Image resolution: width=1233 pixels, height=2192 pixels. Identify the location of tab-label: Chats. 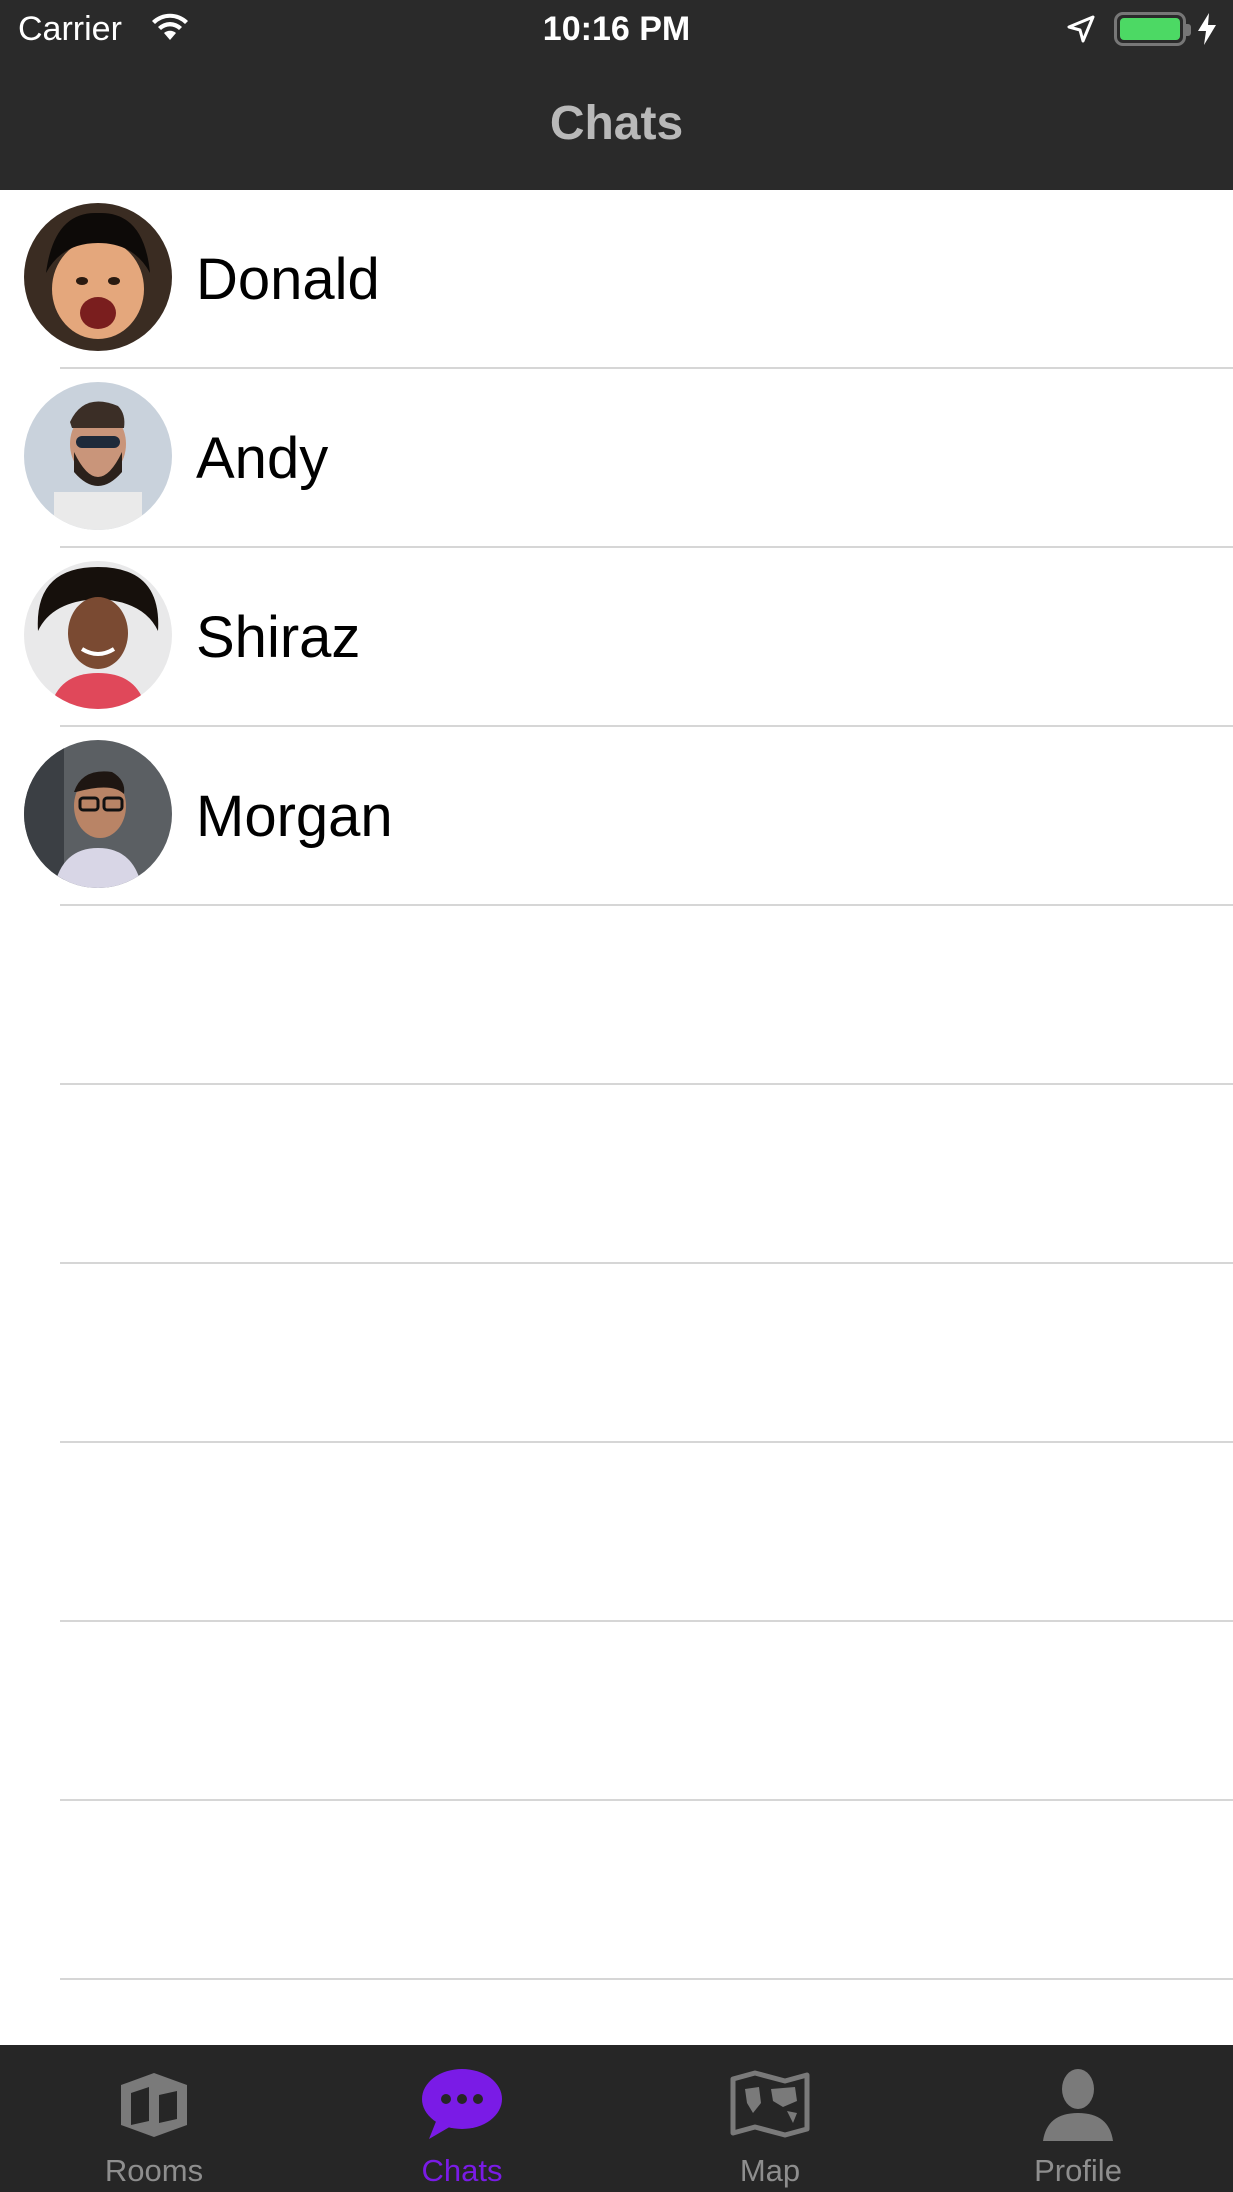
(462, 2170).